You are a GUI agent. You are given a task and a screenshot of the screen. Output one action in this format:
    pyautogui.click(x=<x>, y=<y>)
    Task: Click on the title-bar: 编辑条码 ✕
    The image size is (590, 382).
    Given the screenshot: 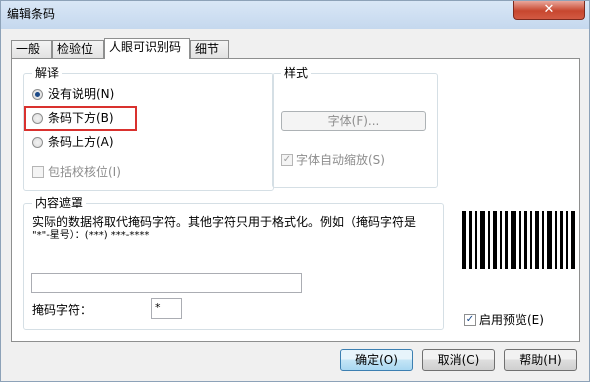 What is the action you would take?
    pyautogui.click(x=295, y=15)
    